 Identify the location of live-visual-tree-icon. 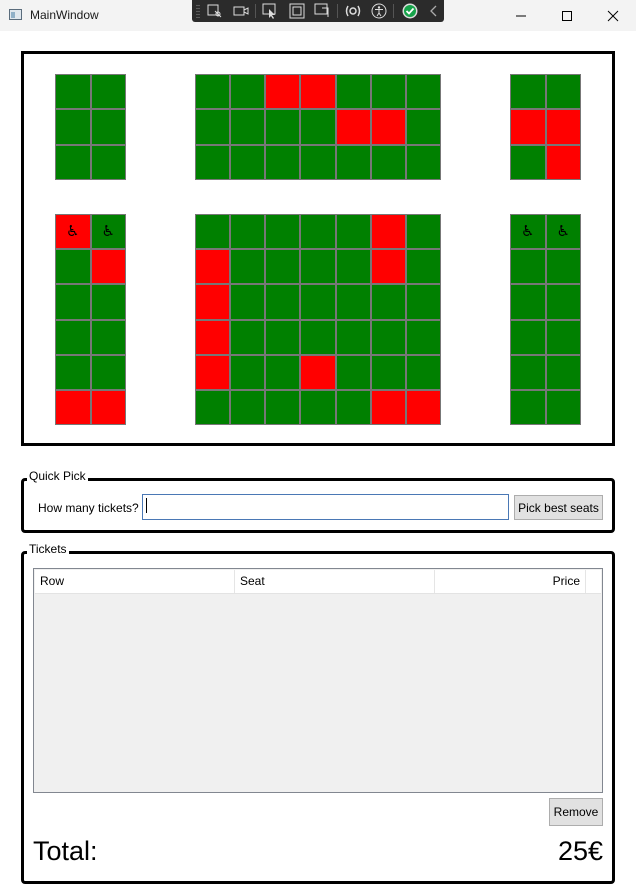
(215, 11).